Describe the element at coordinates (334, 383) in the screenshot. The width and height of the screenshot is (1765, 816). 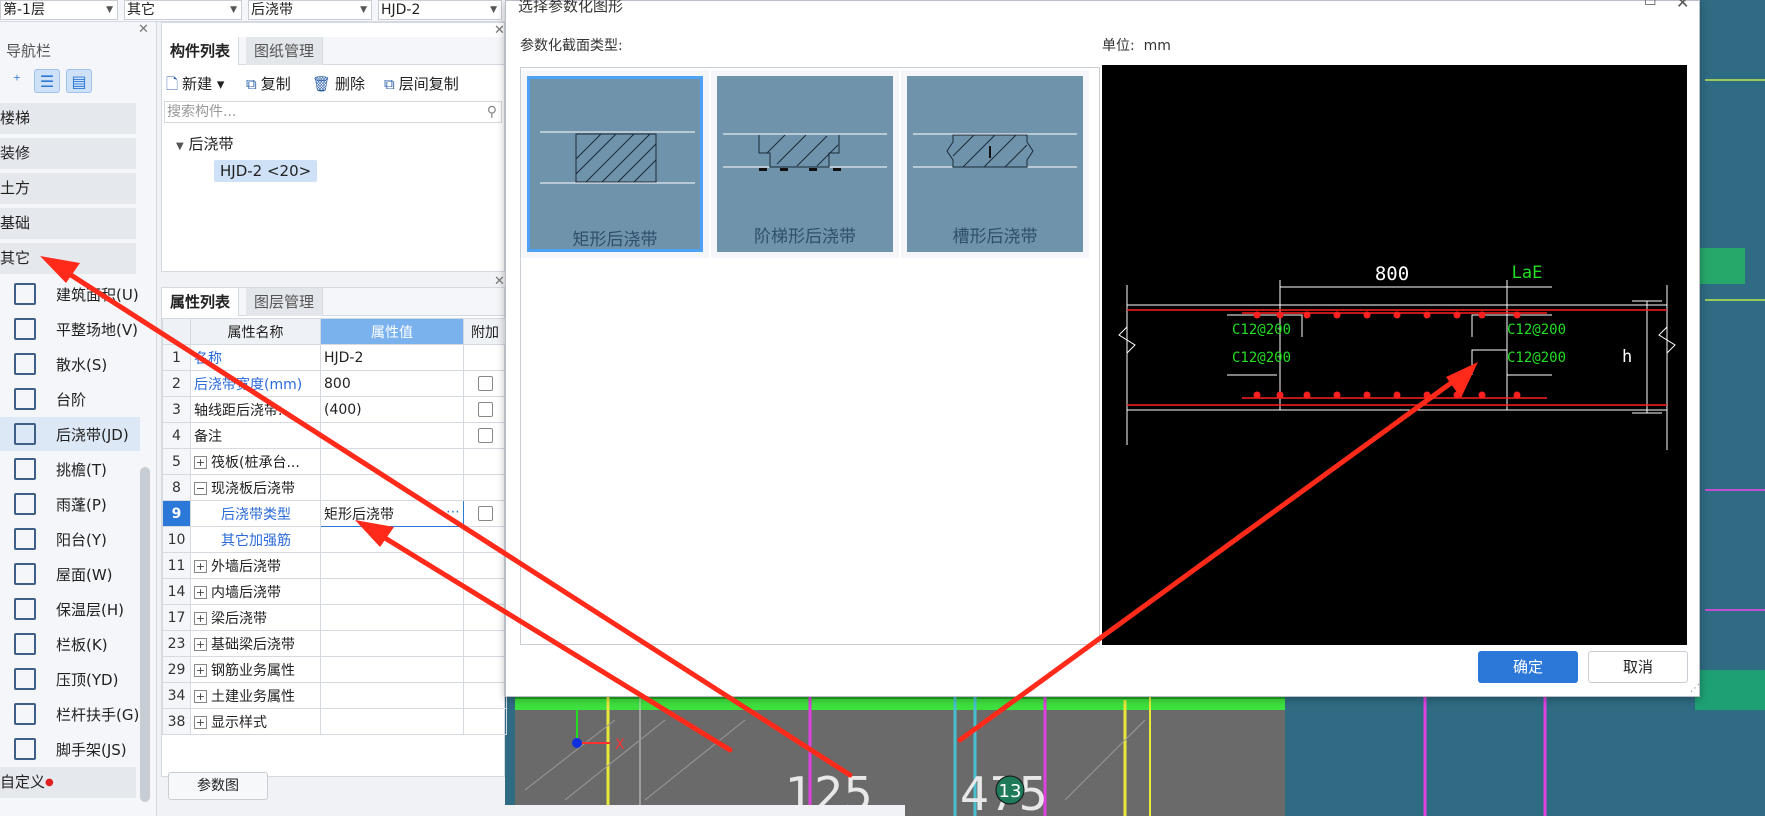
I see `table-row: 2 后浇带宽度(mm) 800` at that location.